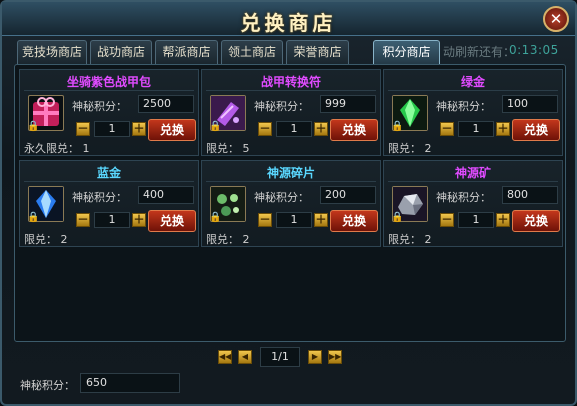  Describe the element at coordinates (335, 357) in the screenshot. I see `last-page-button: ▶▶` at that location.